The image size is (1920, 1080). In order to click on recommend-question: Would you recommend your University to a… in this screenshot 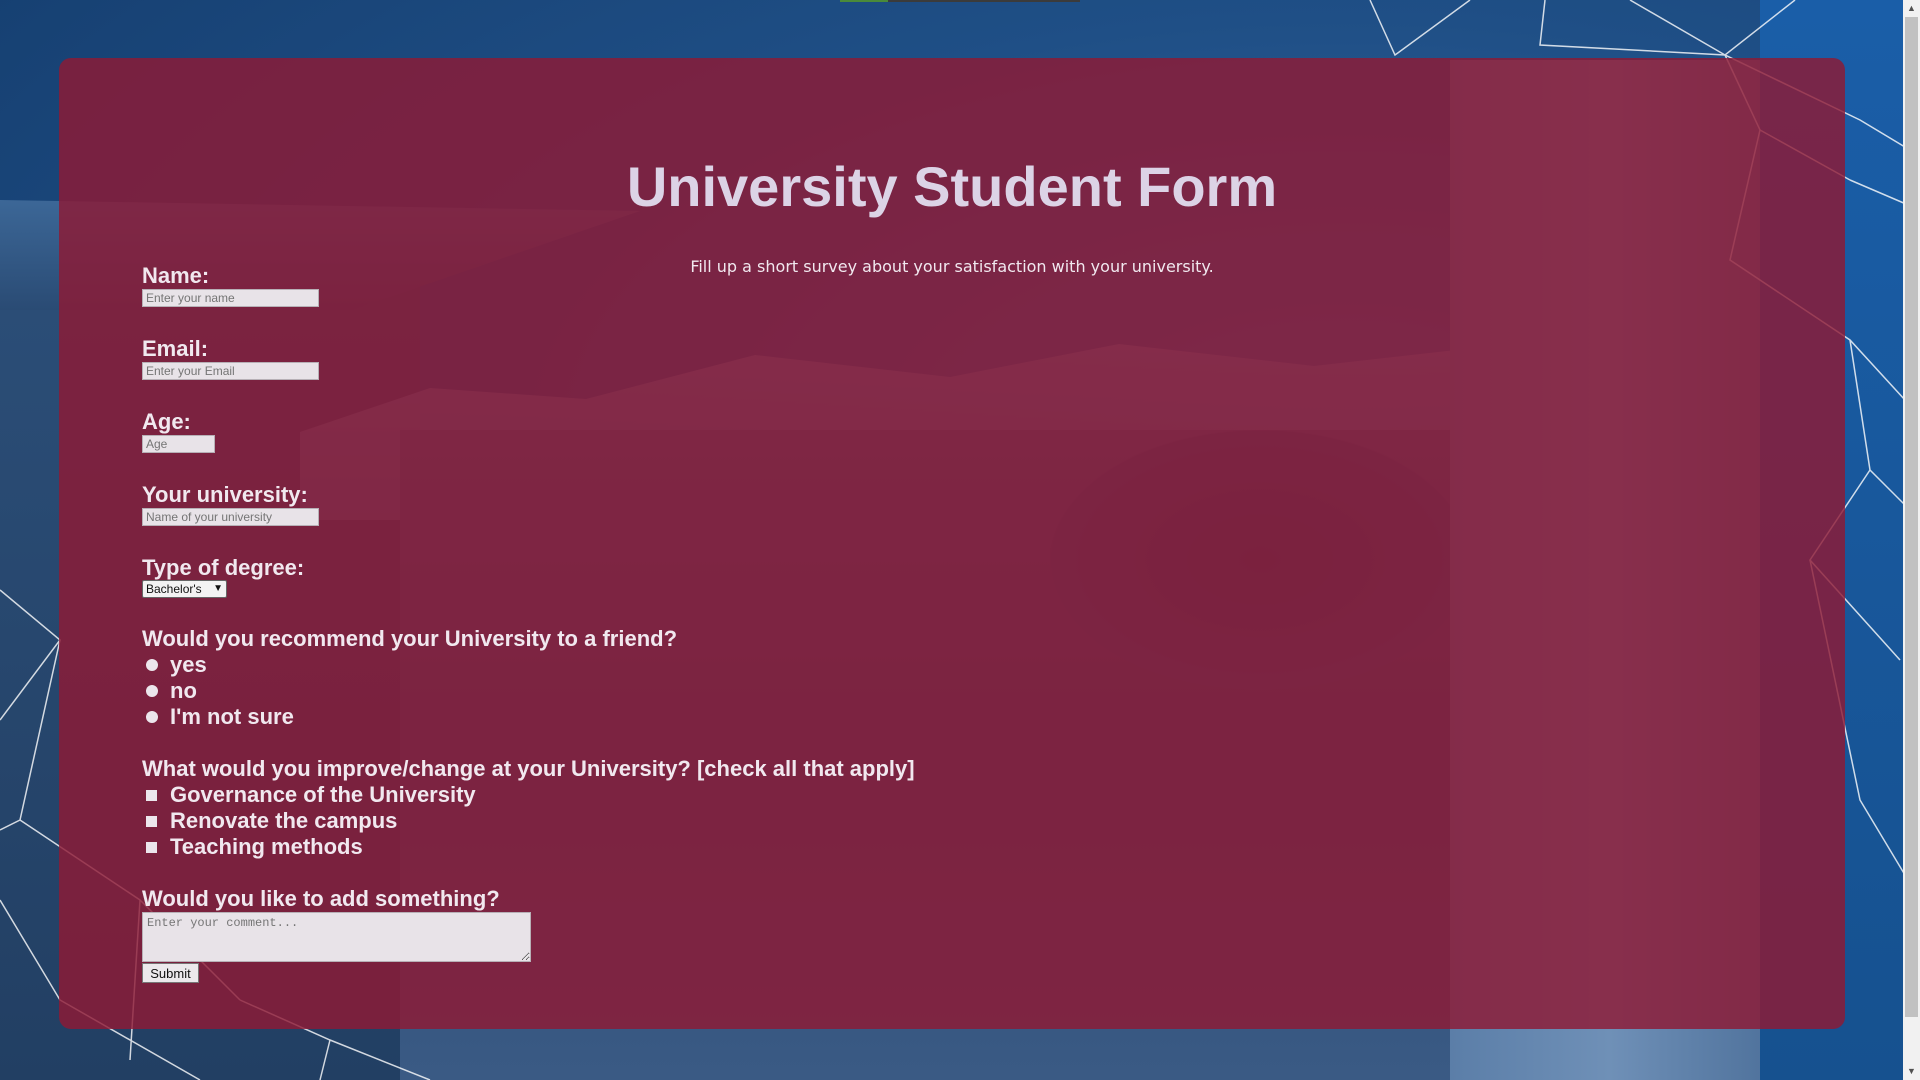, I will do `click(410, 638)`.